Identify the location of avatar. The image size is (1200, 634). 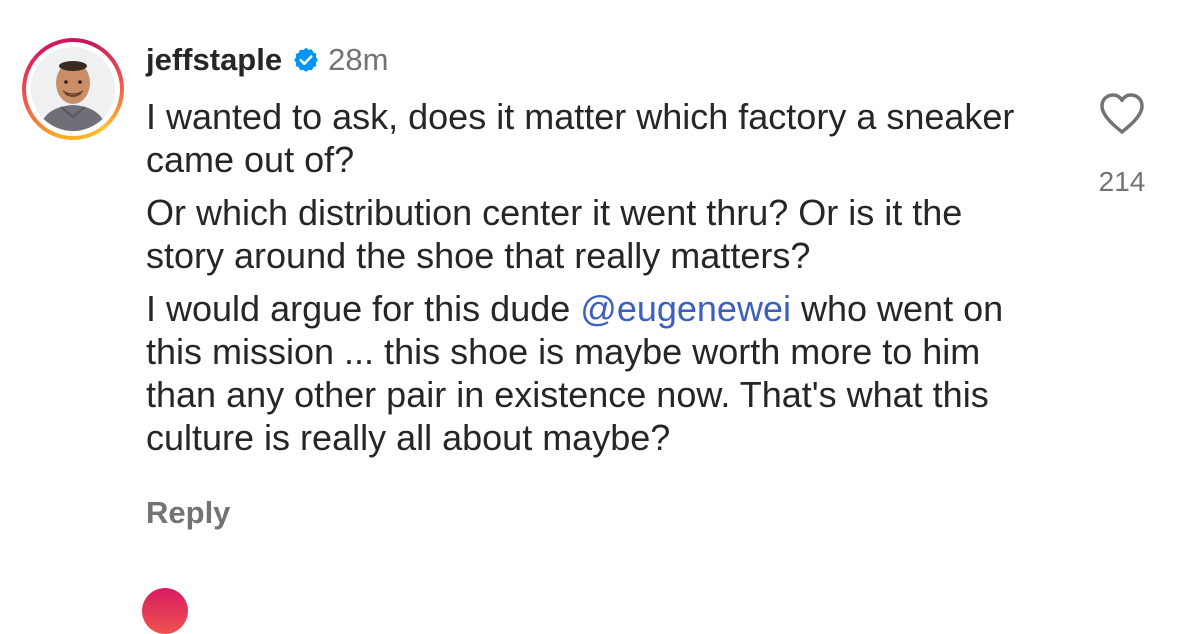
(73, 89).